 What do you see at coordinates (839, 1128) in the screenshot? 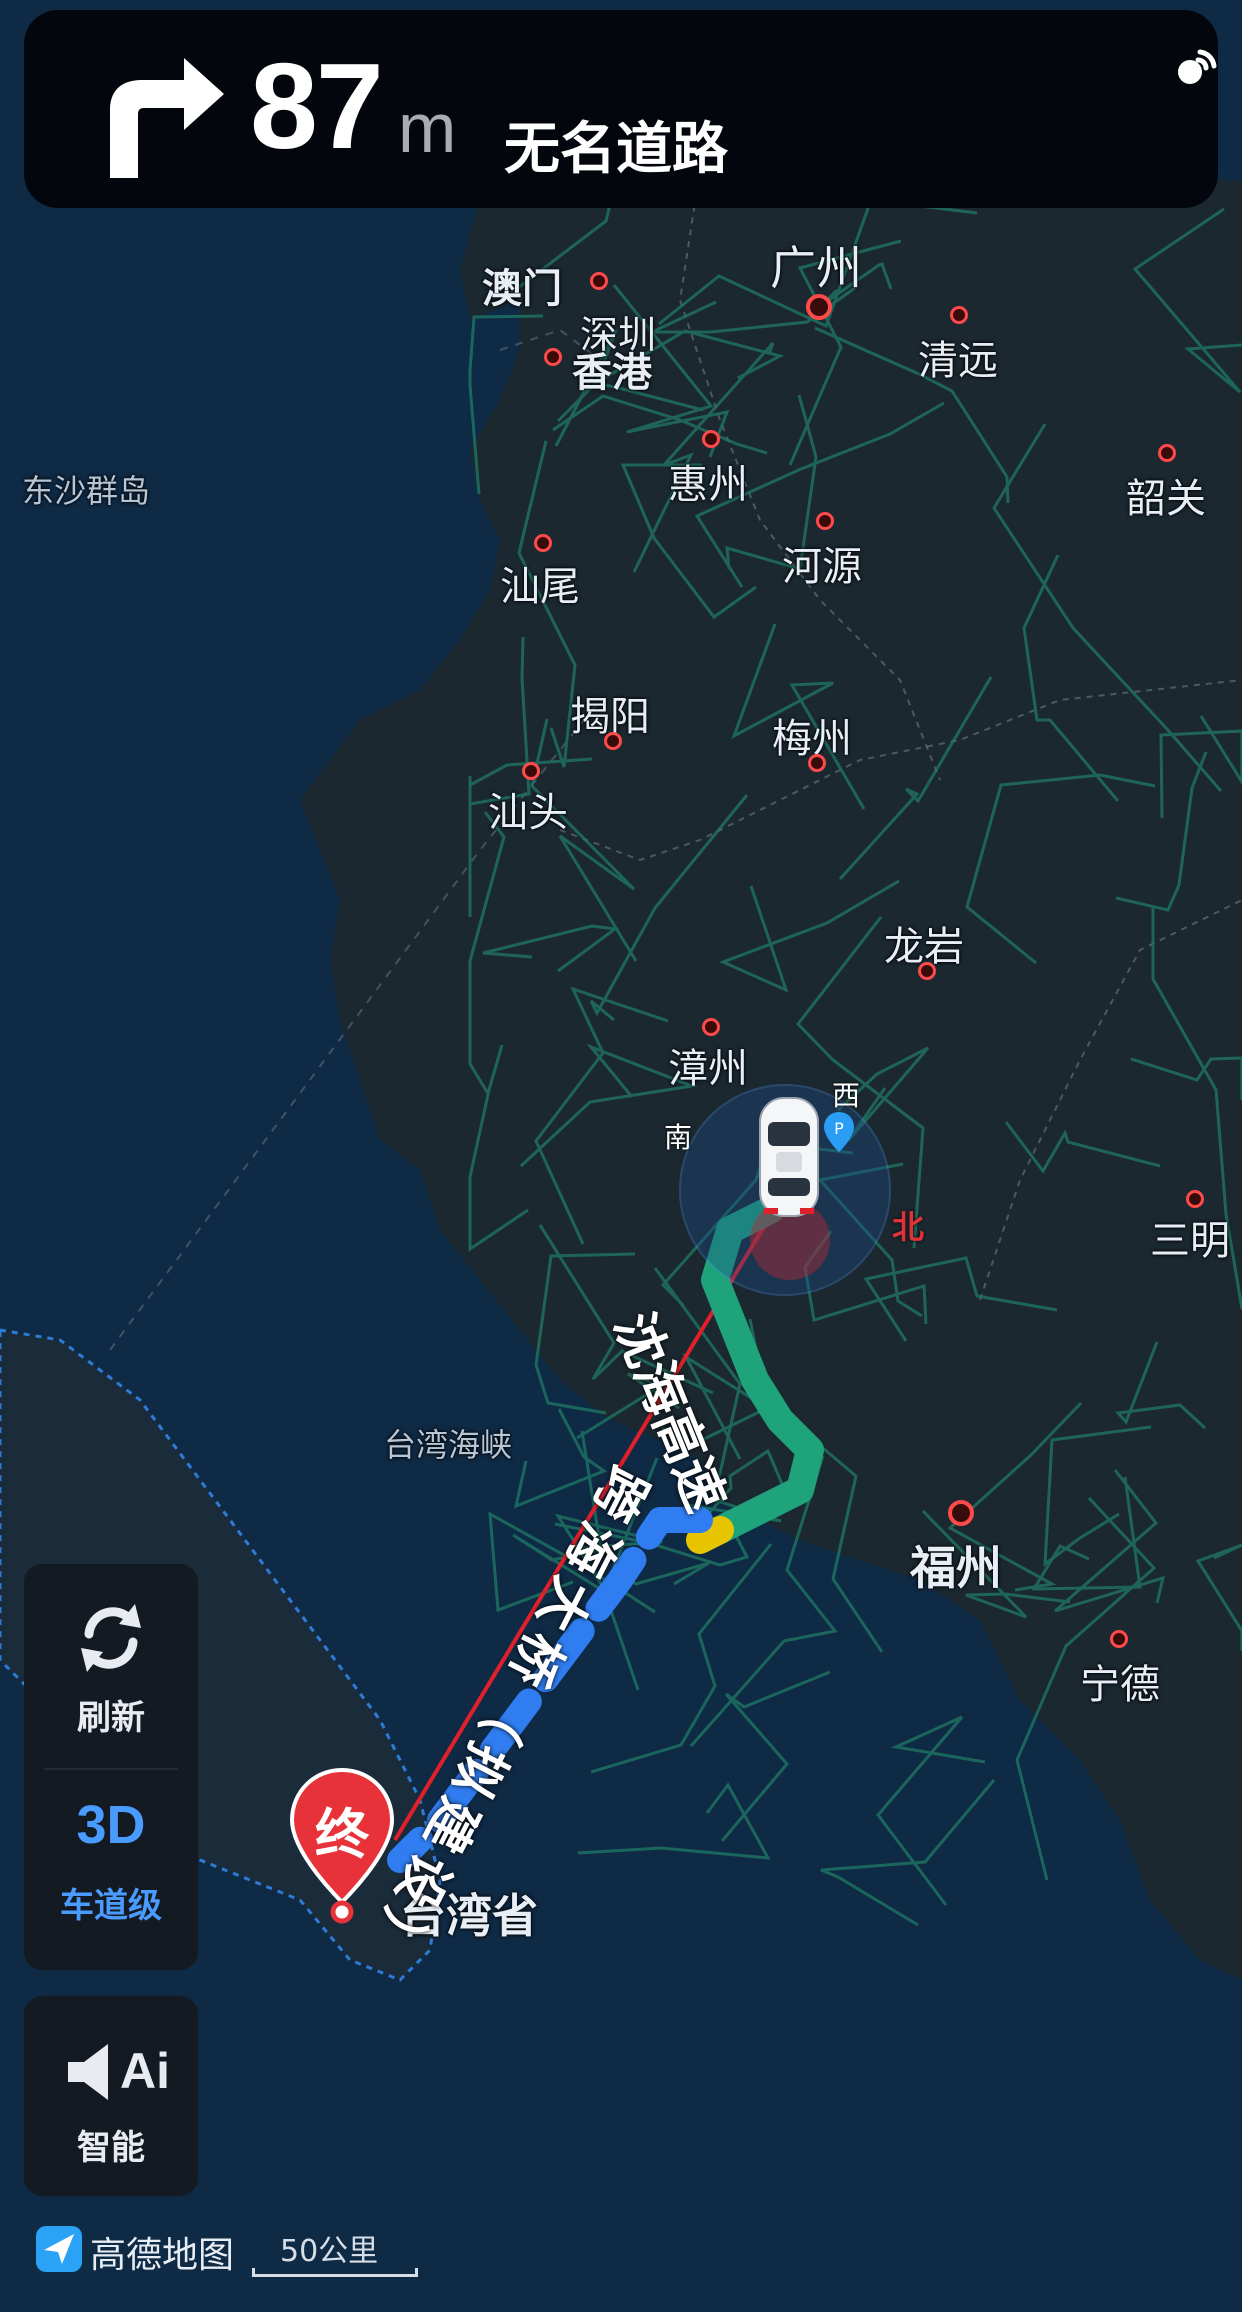
I see `svg-text: P` at bounding box center [839, 1128].